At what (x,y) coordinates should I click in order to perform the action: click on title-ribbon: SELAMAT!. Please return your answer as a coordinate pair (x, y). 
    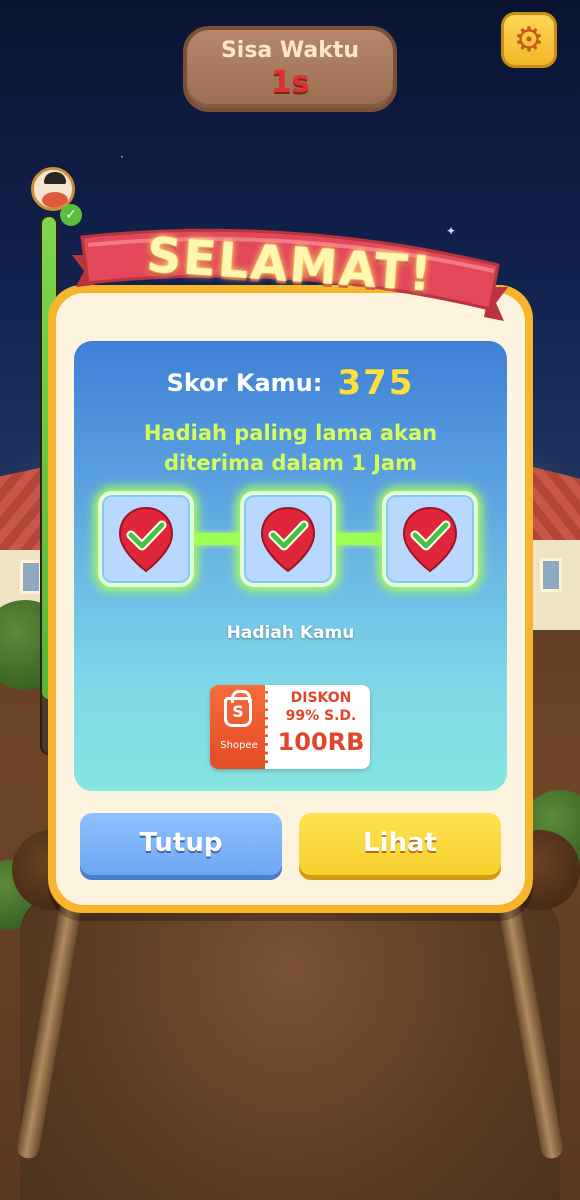
    Looking at the image, I should click on (290, 275).